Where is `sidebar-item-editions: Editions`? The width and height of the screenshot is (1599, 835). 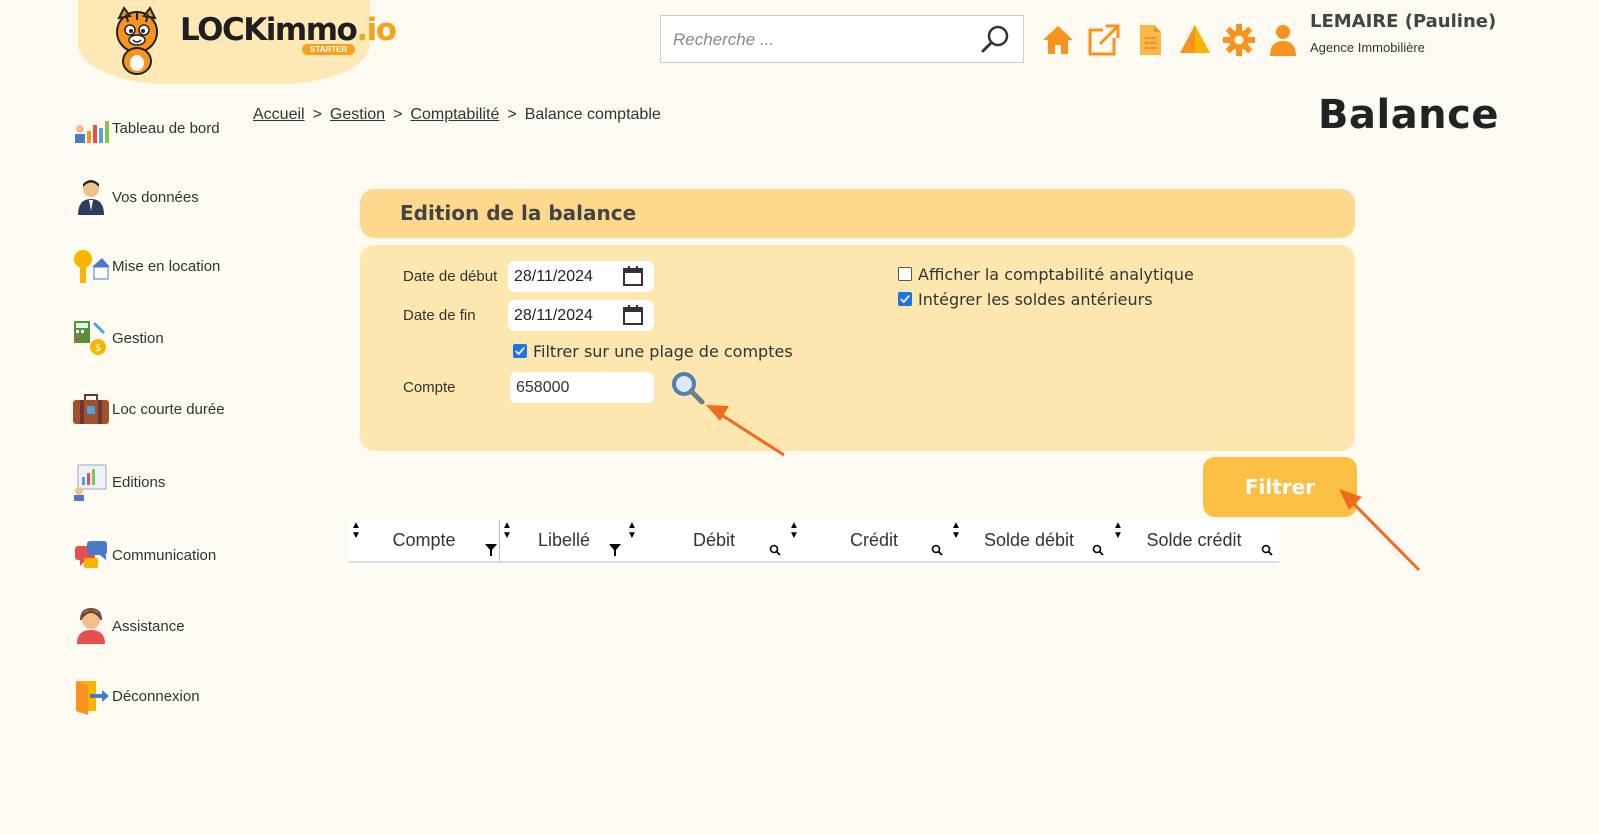
sidebar-item-editions: Editions is located at coordinates (118, 482).